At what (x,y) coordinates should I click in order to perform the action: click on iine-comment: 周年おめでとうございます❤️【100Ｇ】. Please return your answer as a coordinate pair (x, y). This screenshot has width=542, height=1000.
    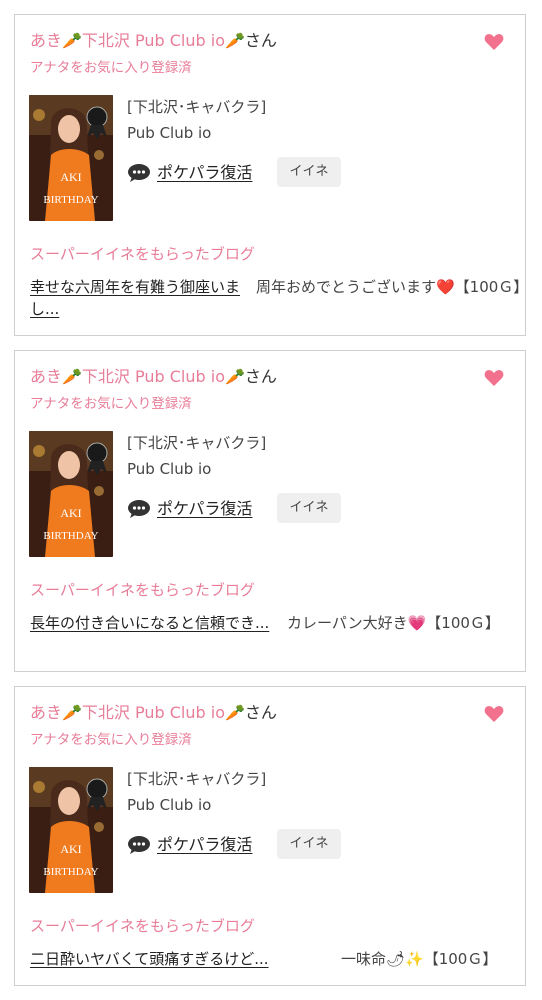
    Looking at the image, I should click on (392, 287).